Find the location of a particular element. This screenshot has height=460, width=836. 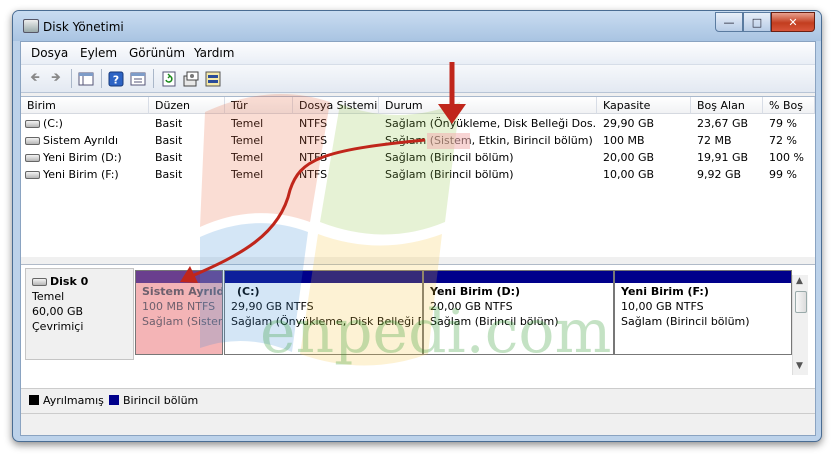

menu-bar: Dosya Eylem Görünüm Yardım is located at coordinates (418, 53).